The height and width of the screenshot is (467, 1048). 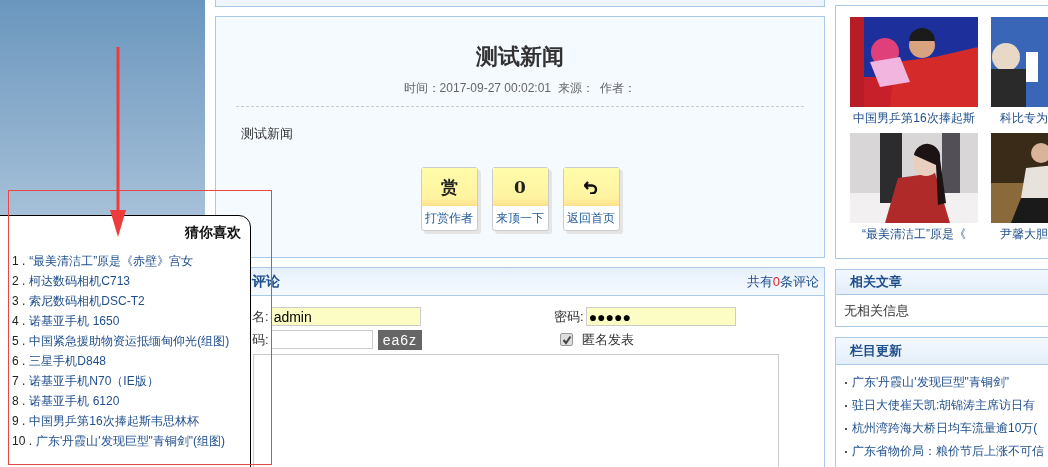 What do you see at coordinates (19, 381) in the screenshot?
I see `item-number: 7 .` at bounding box center [19, 381].